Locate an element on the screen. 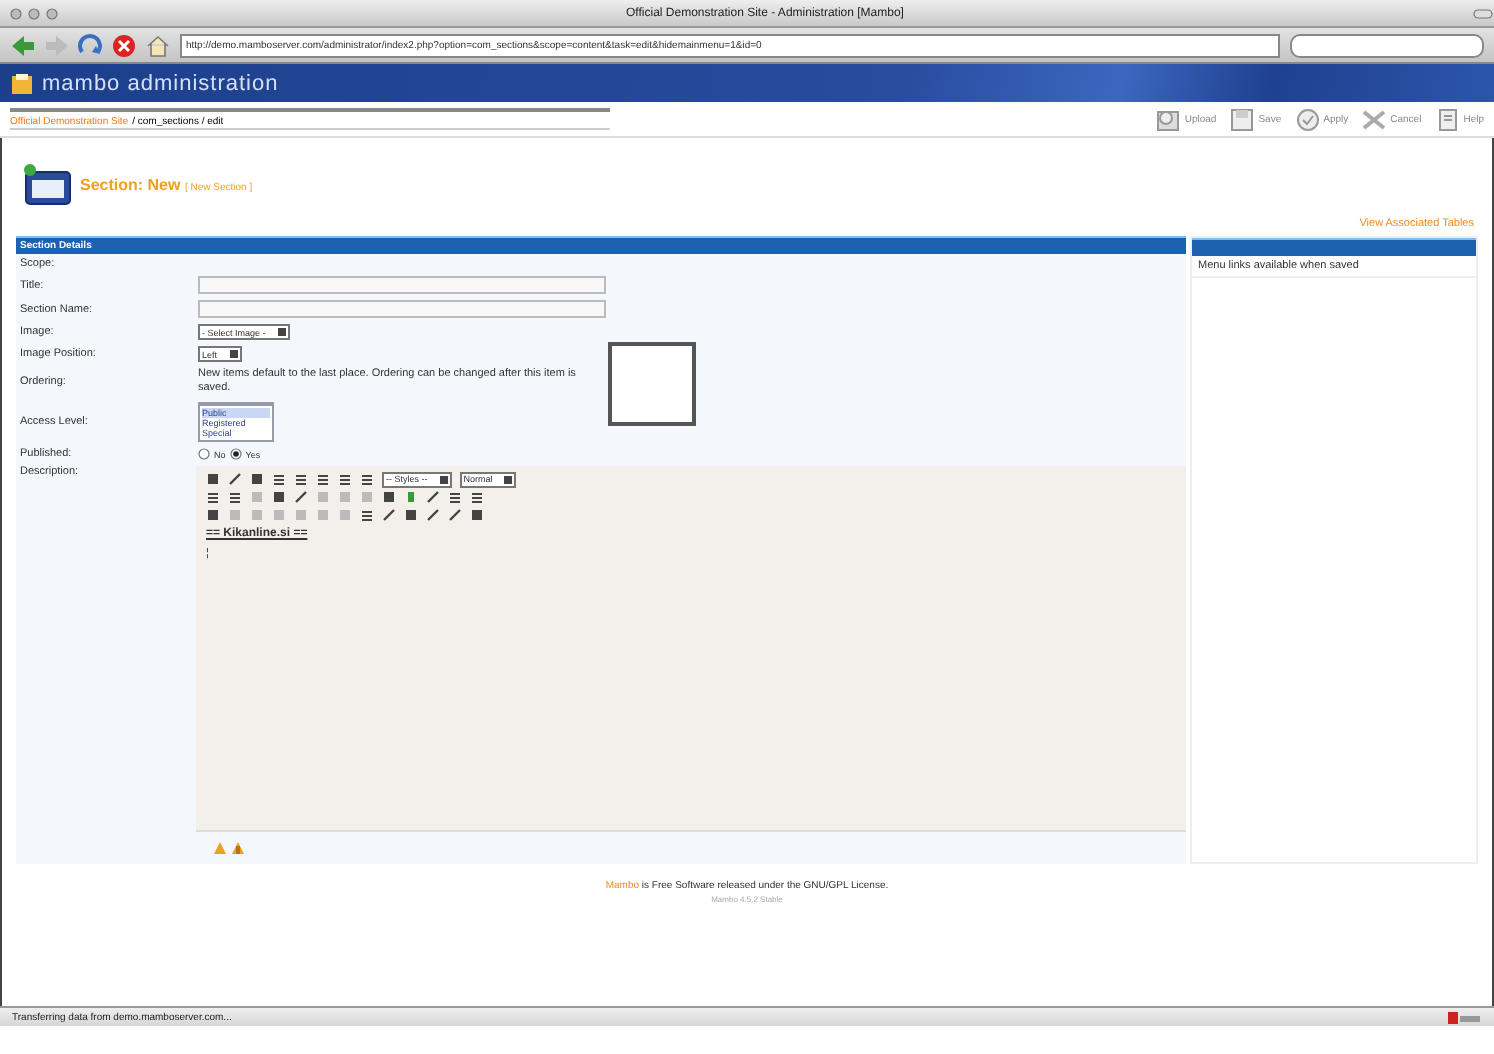 This screenshot has height=1054, width=1494. apply-icon is located at coordinates (1307, 119).